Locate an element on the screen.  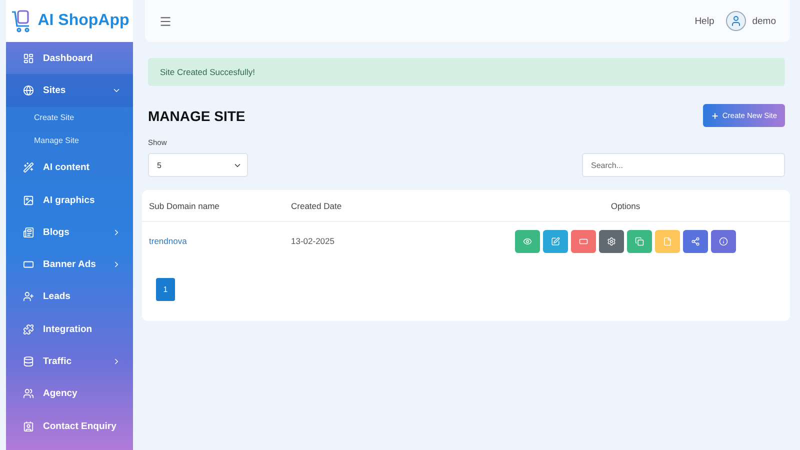
sidebar-item: Dashboard is located at coordinates (69, 58).